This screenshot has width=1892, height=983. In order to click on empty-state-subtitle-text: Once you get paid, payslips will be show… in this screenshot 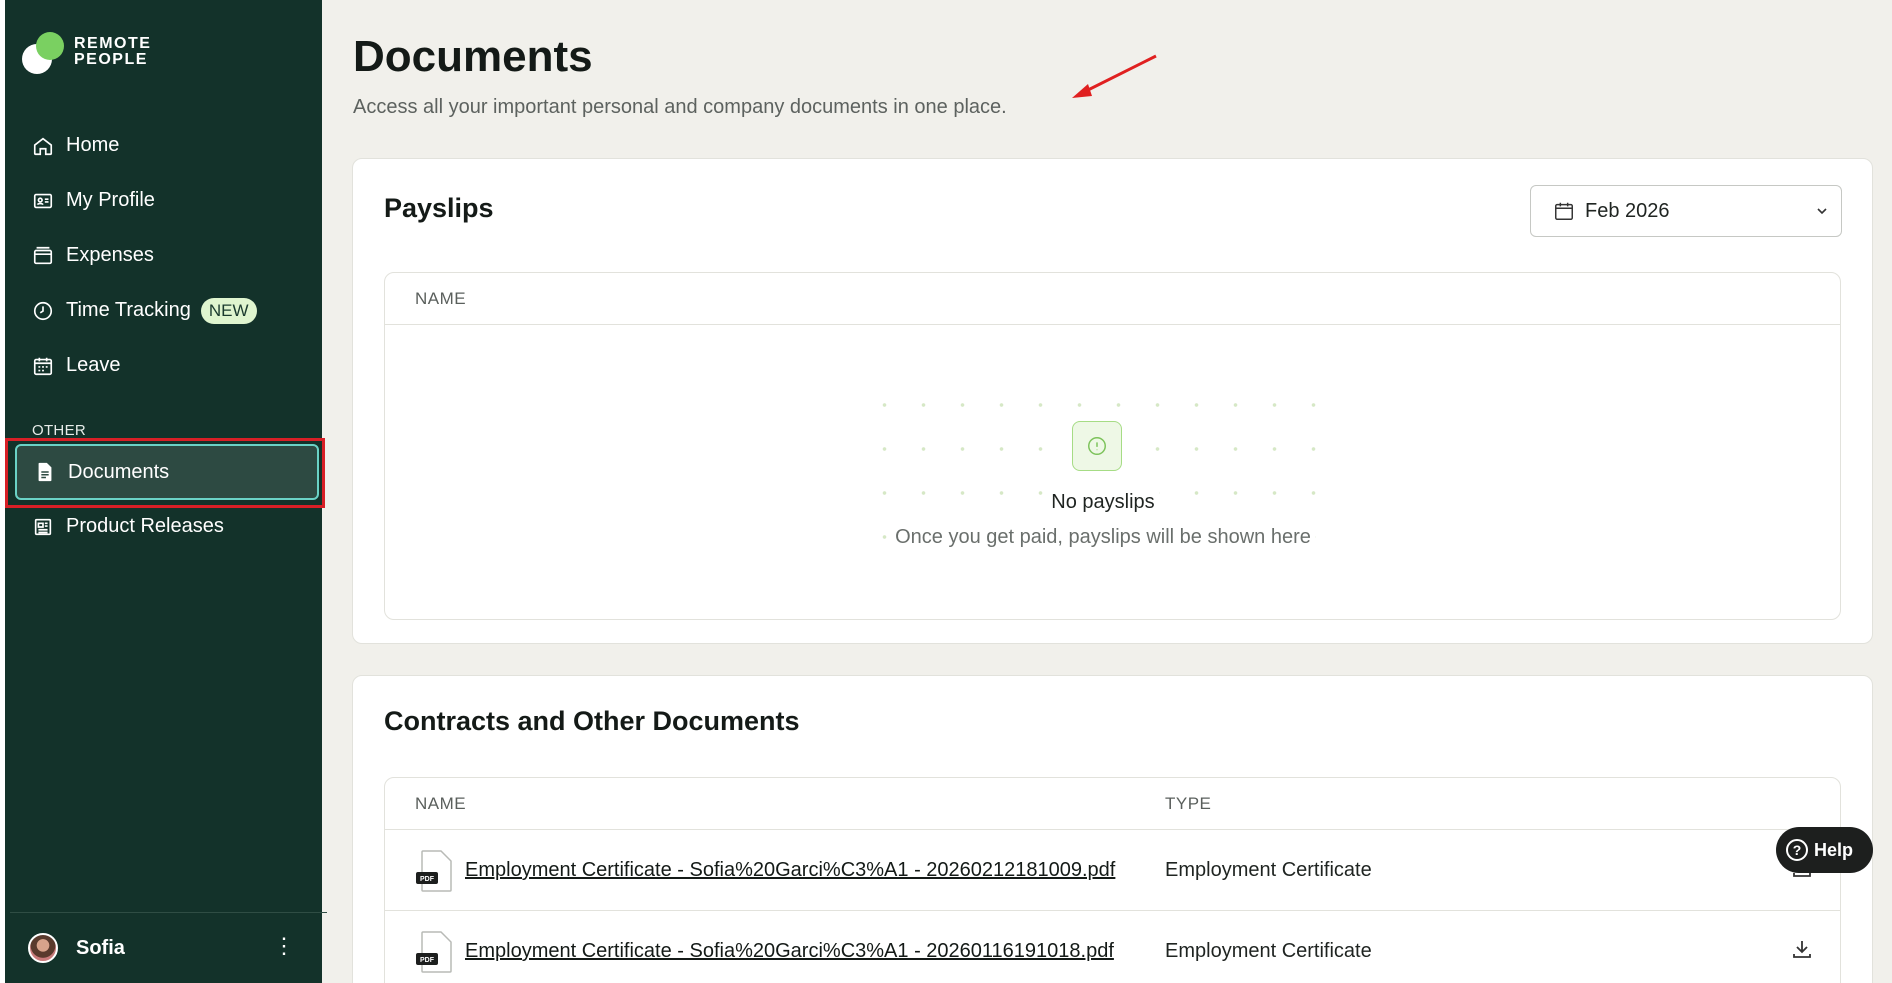, I will do `click(1103, 537)`.